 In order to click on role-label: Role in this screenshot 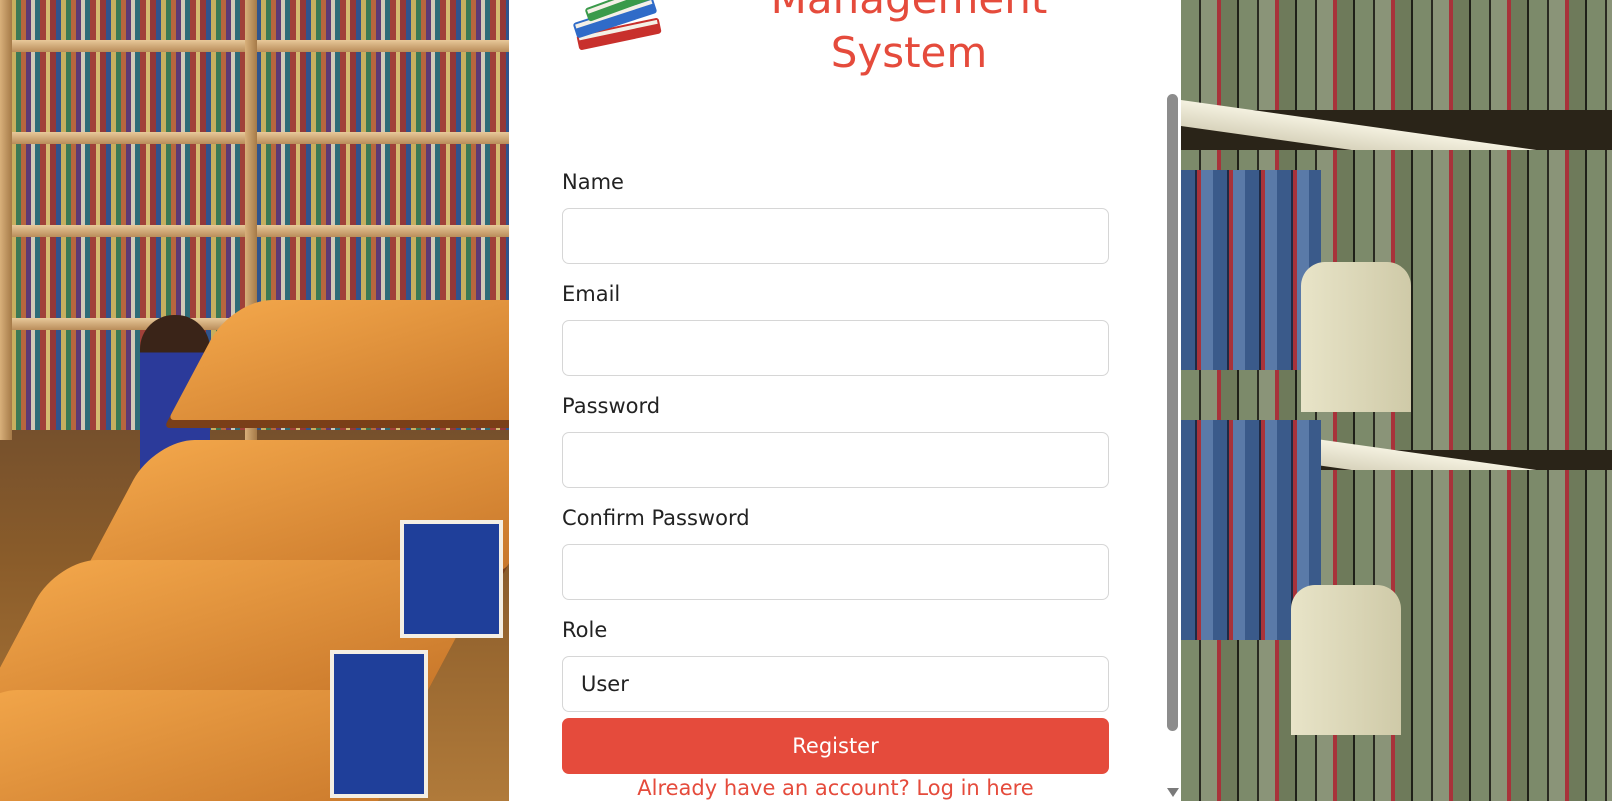, I will do `click(585, 630)`.